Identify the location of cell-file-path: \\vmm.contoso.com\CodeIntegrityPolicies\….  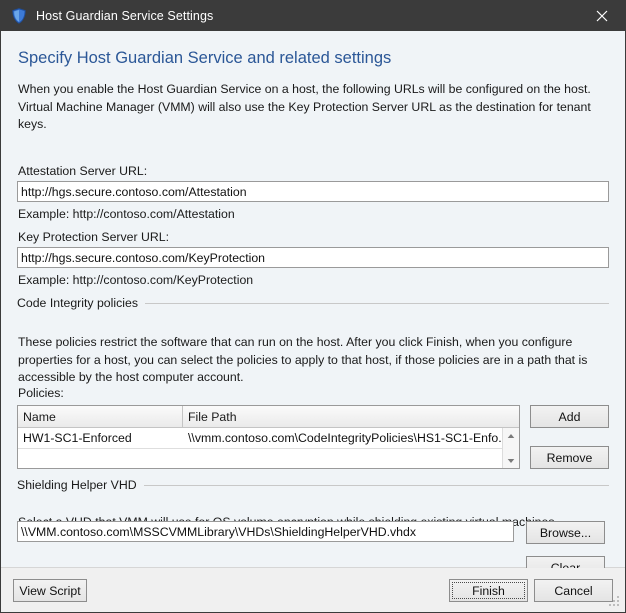
(348, 438).